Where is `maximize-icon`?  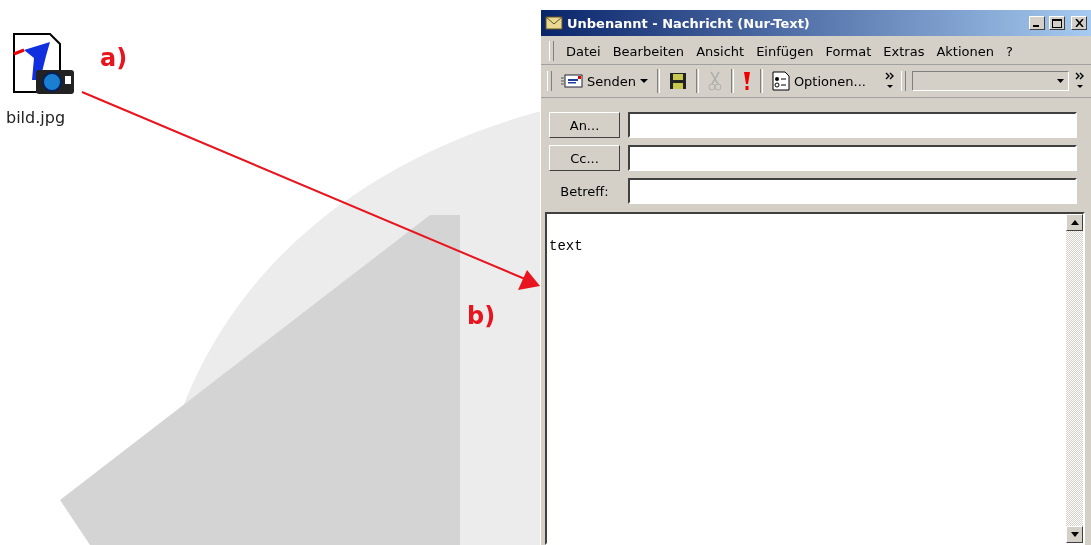
maximize-icon is located at coordinates (1057, 23).